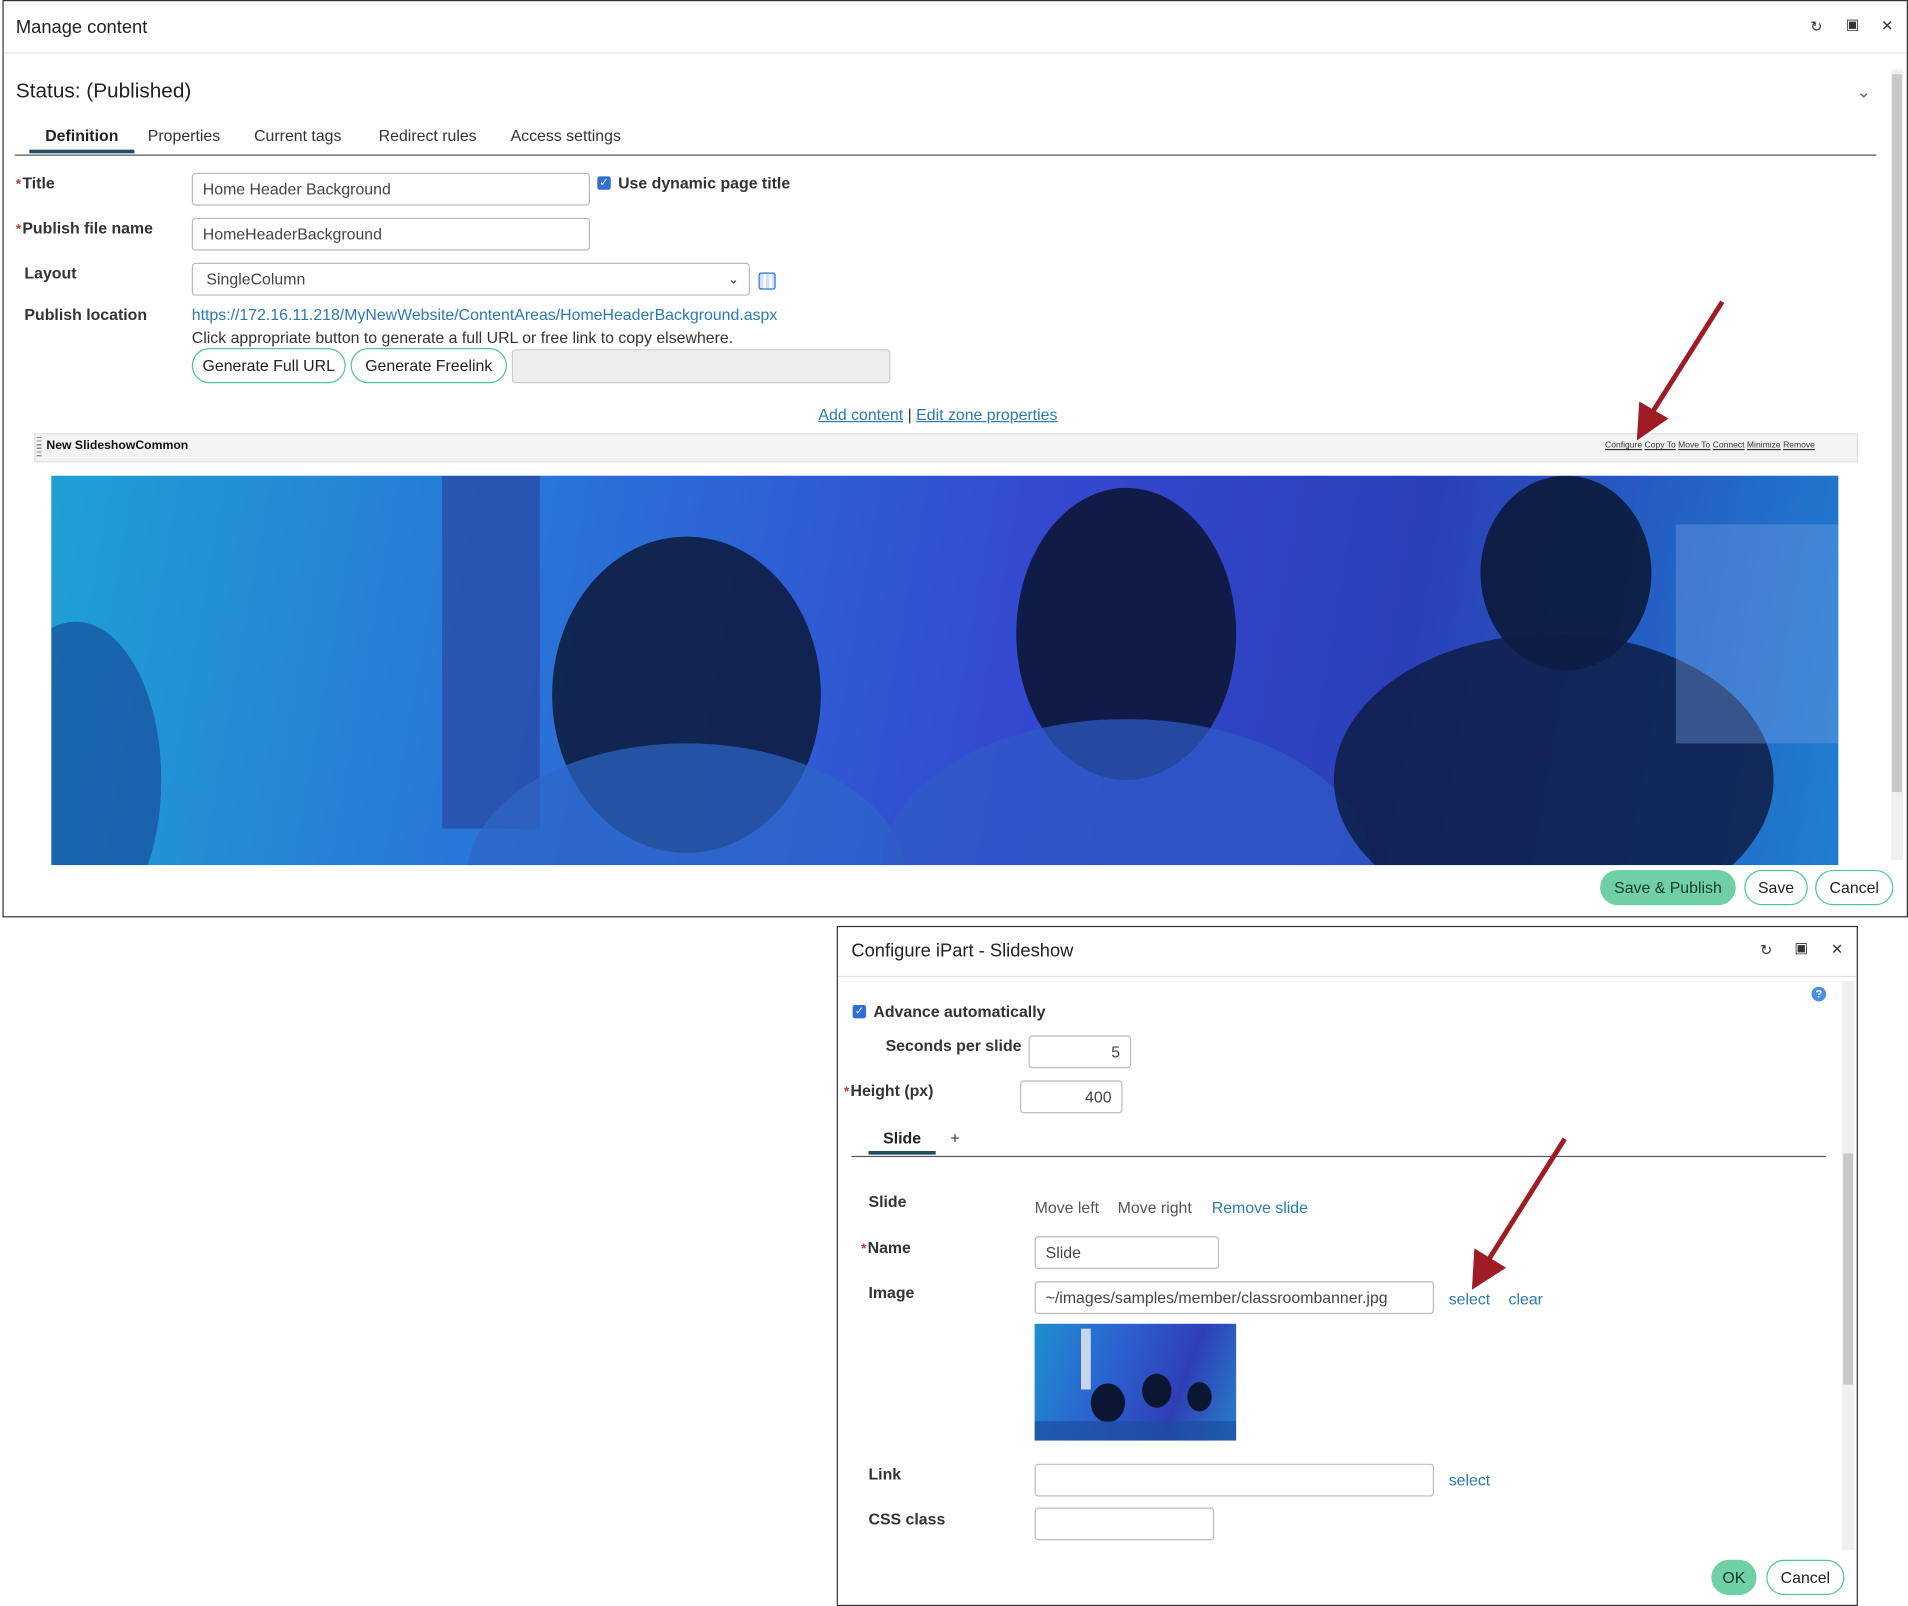 Image resolution: width=1908 pixels, height=1606 pixels. What do you see at coordinates (428, 365) in the screenshot?
I see `generate-freelink-button: Generate Freelink` at bounding box center [428, 365].